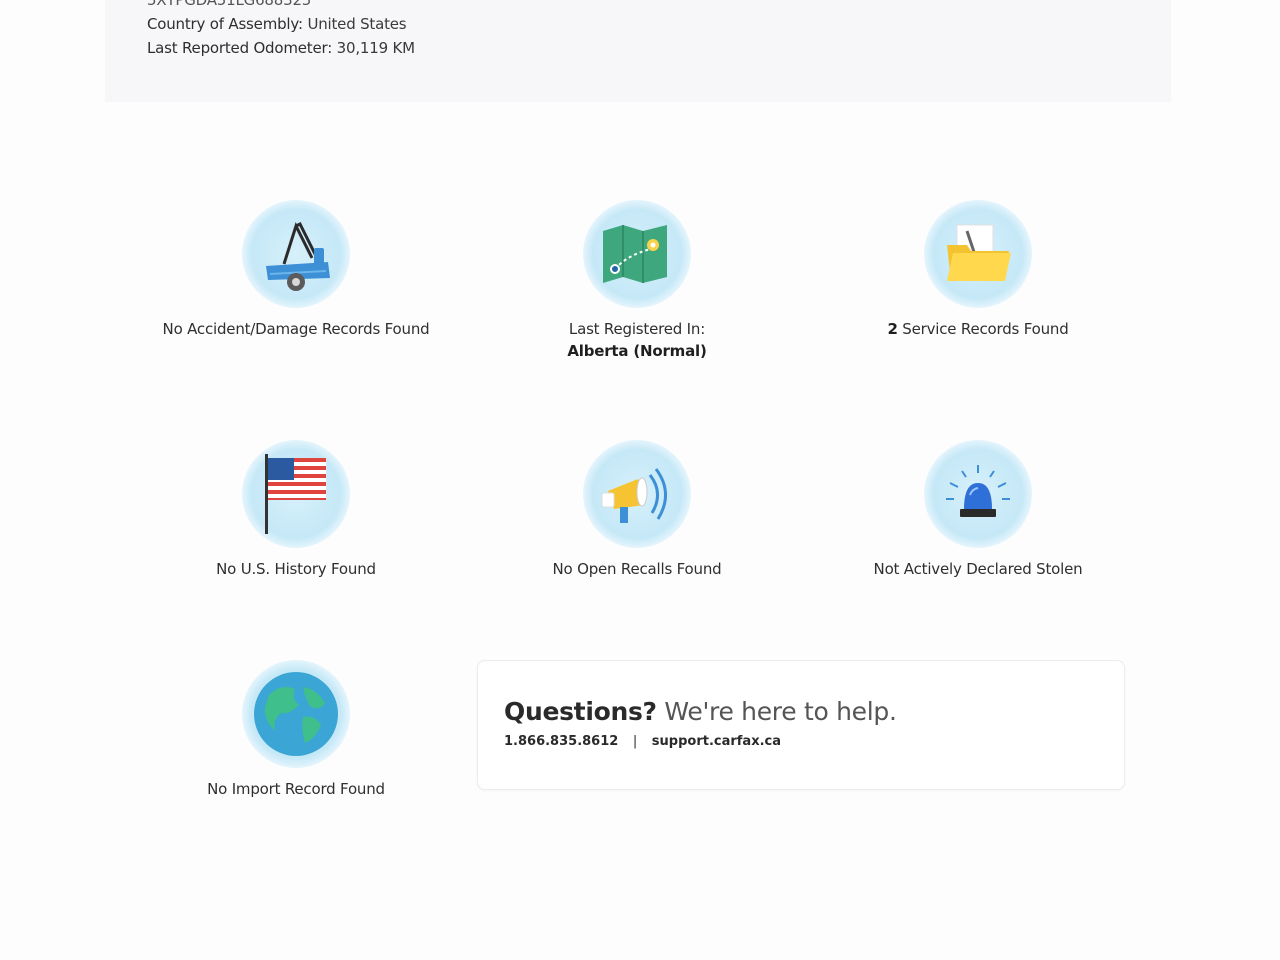  Describe the element at coordinates (357, 24) in the screenshot. I see `country-value: United States` at that location.